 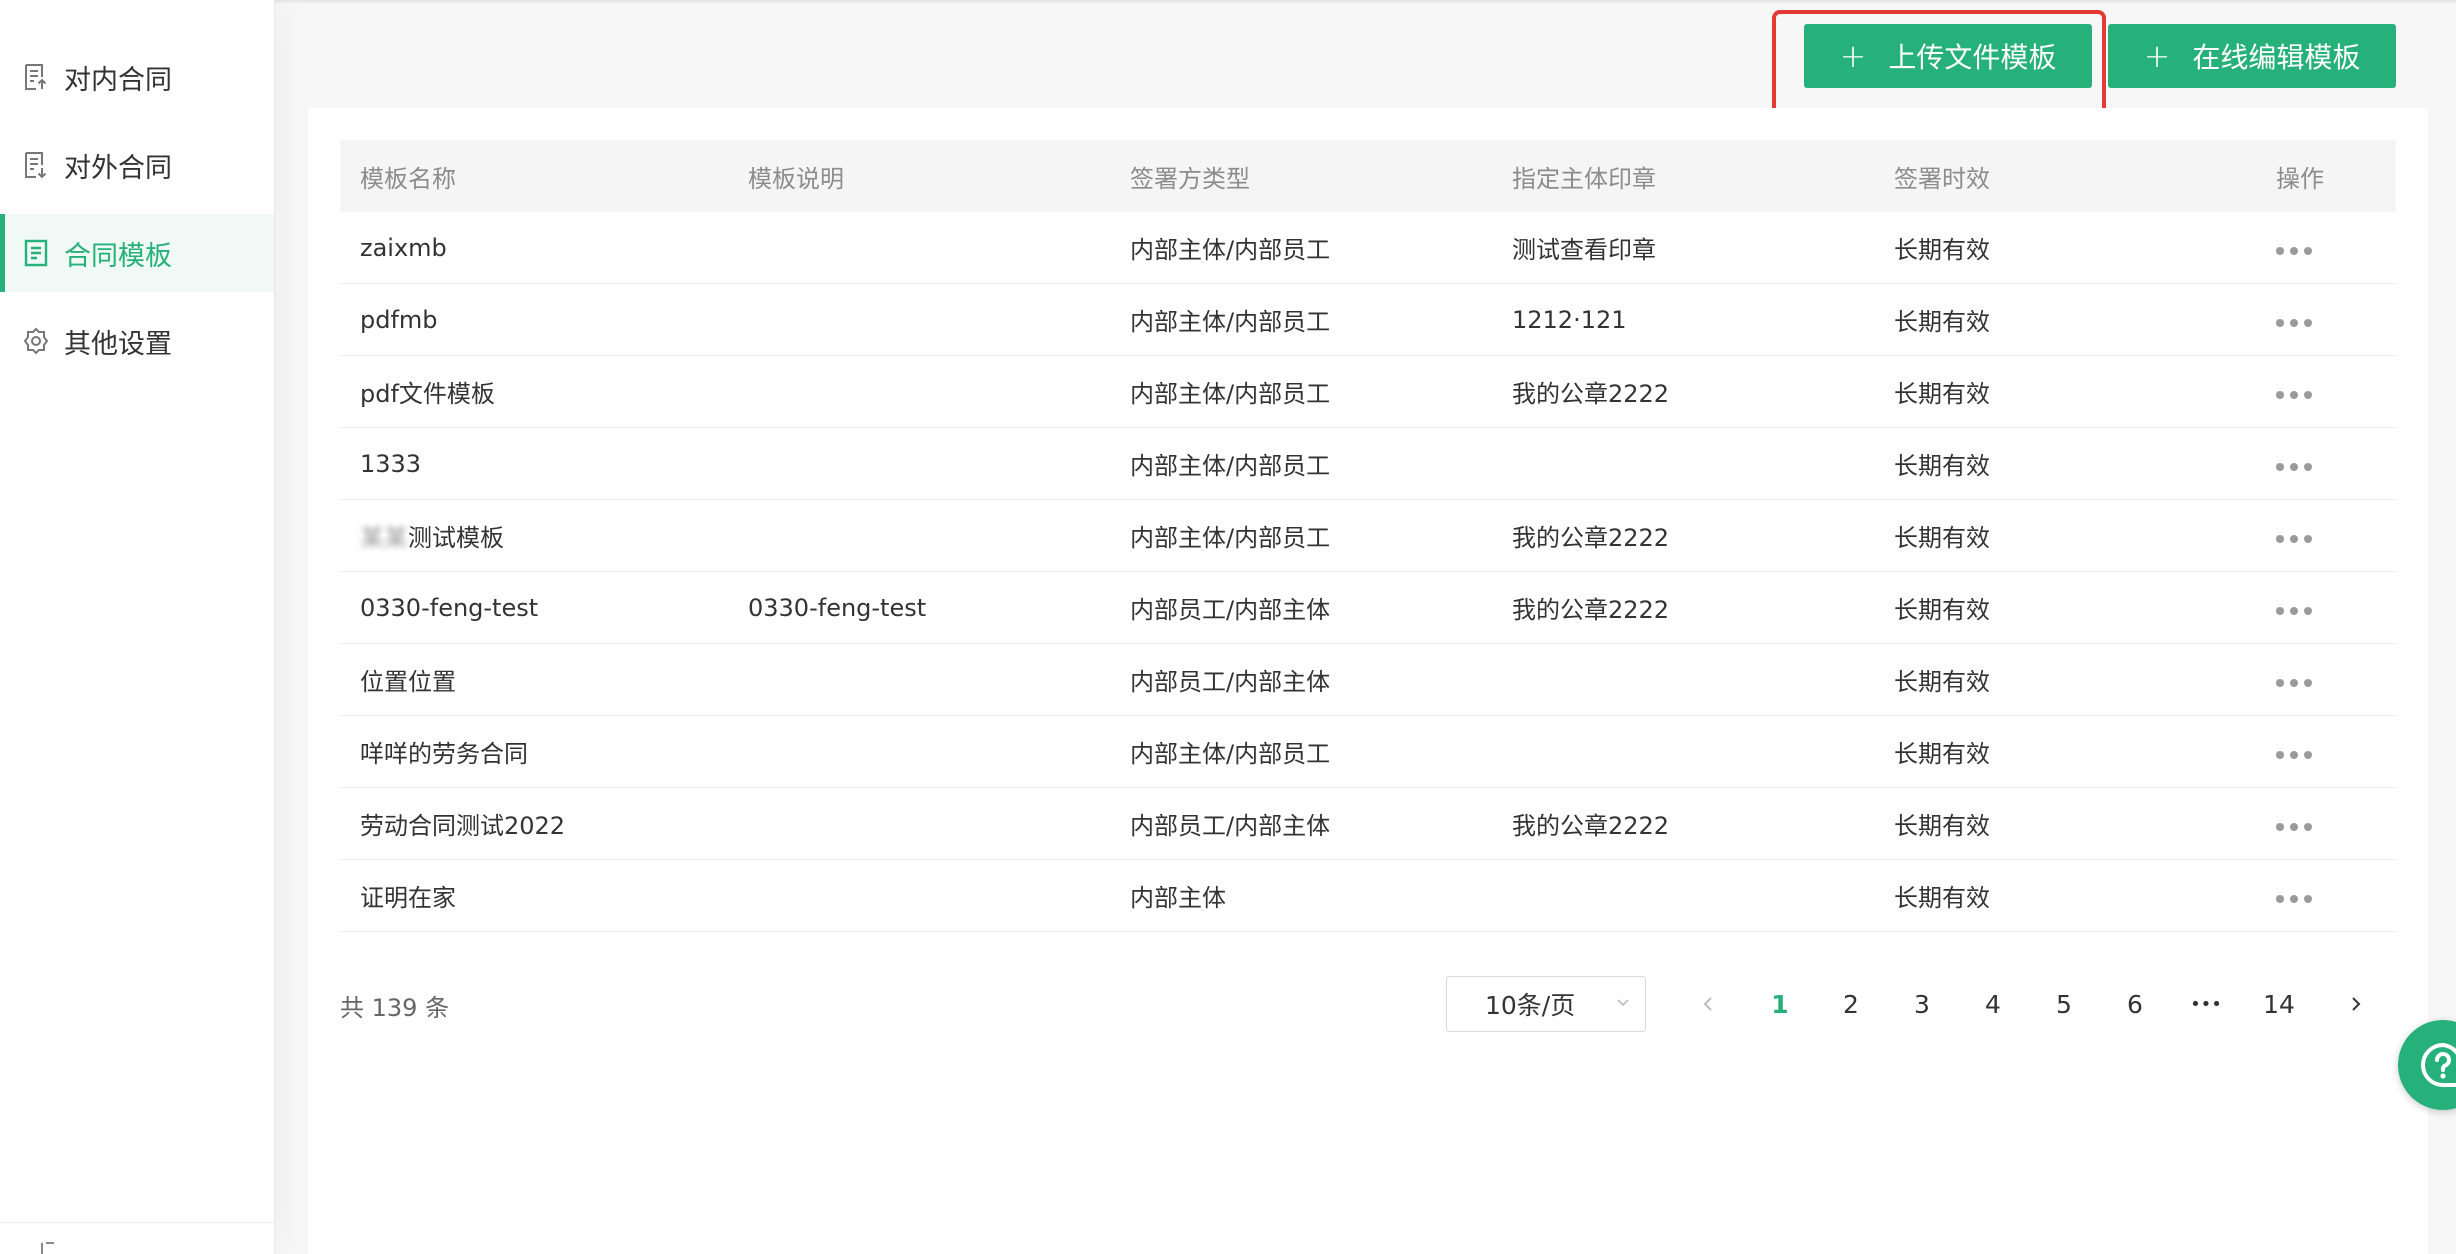 I want to click on cell-name: zaixmb, so click(x=403, y=247).